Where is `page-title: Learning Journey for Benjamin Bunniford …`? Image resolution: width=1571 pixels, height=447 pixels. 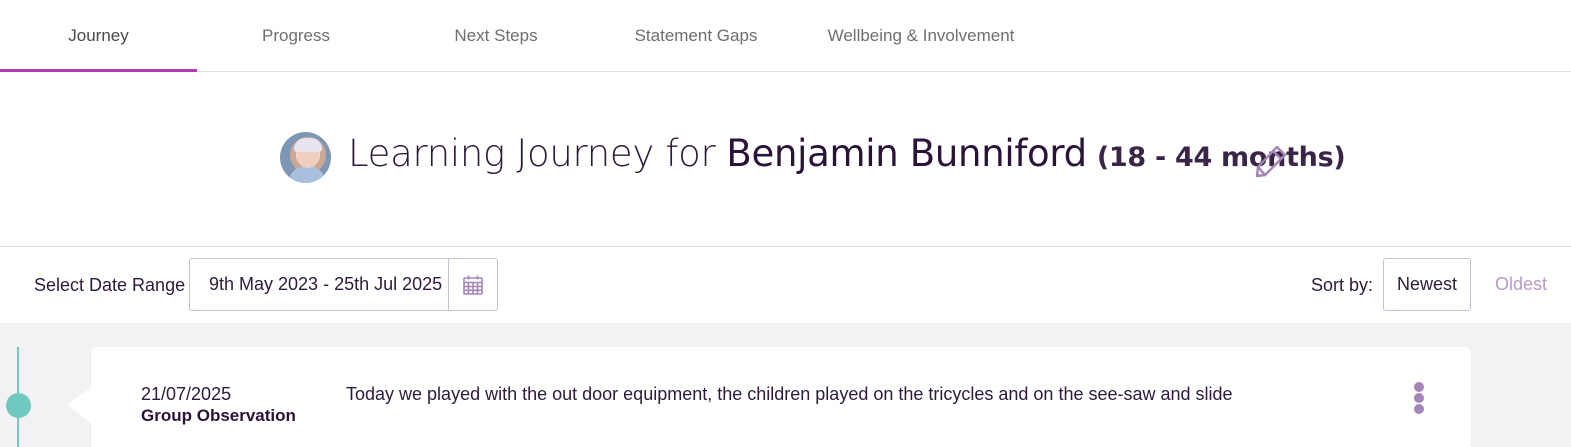
page-title: Learning Journey for Benjamin Bunniford … is located at coordinates (847, 158).